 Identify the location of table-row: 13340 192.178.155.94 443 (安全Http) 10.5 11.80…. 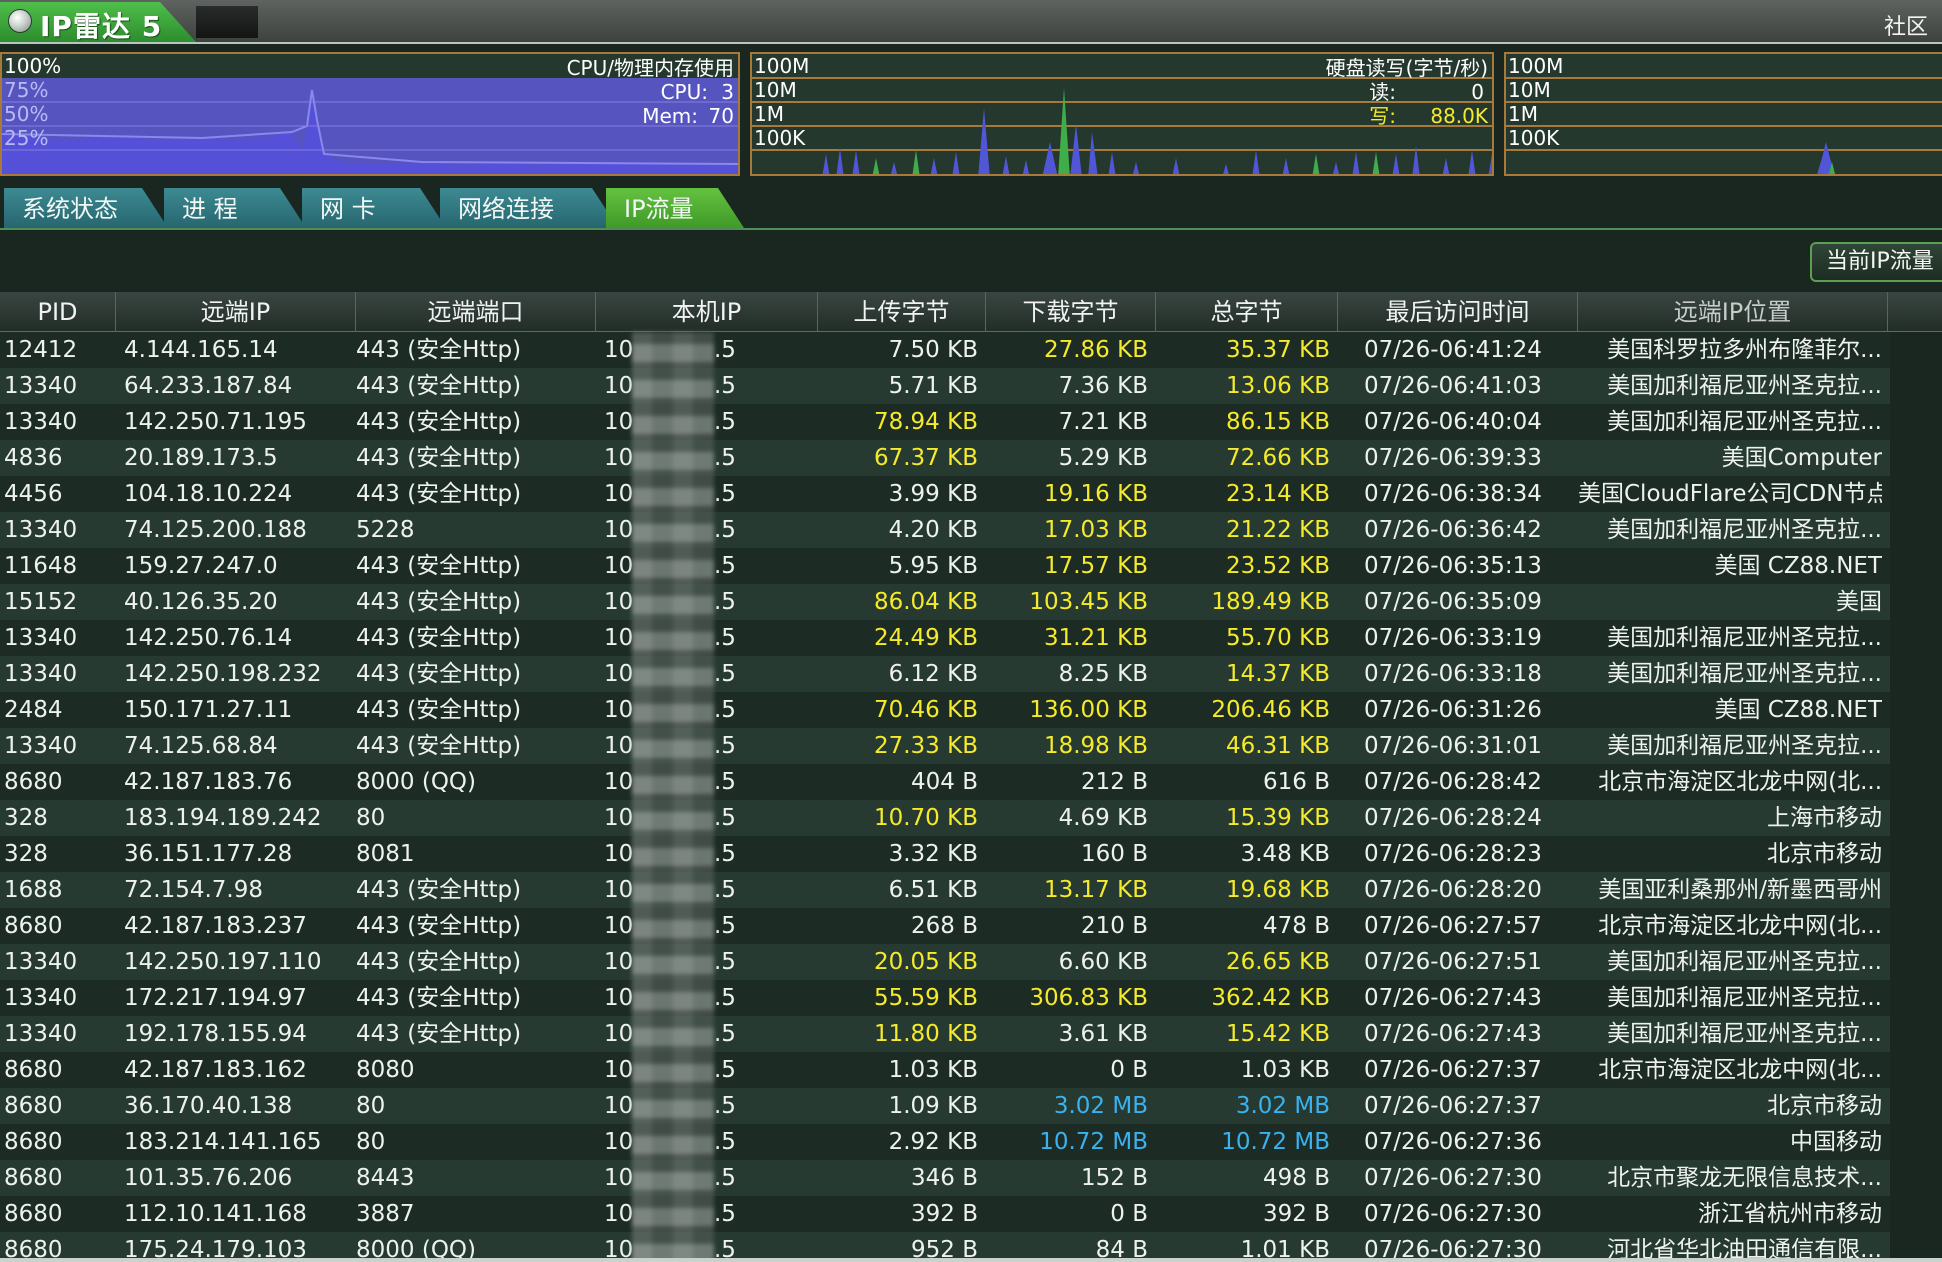
(945, 1034).